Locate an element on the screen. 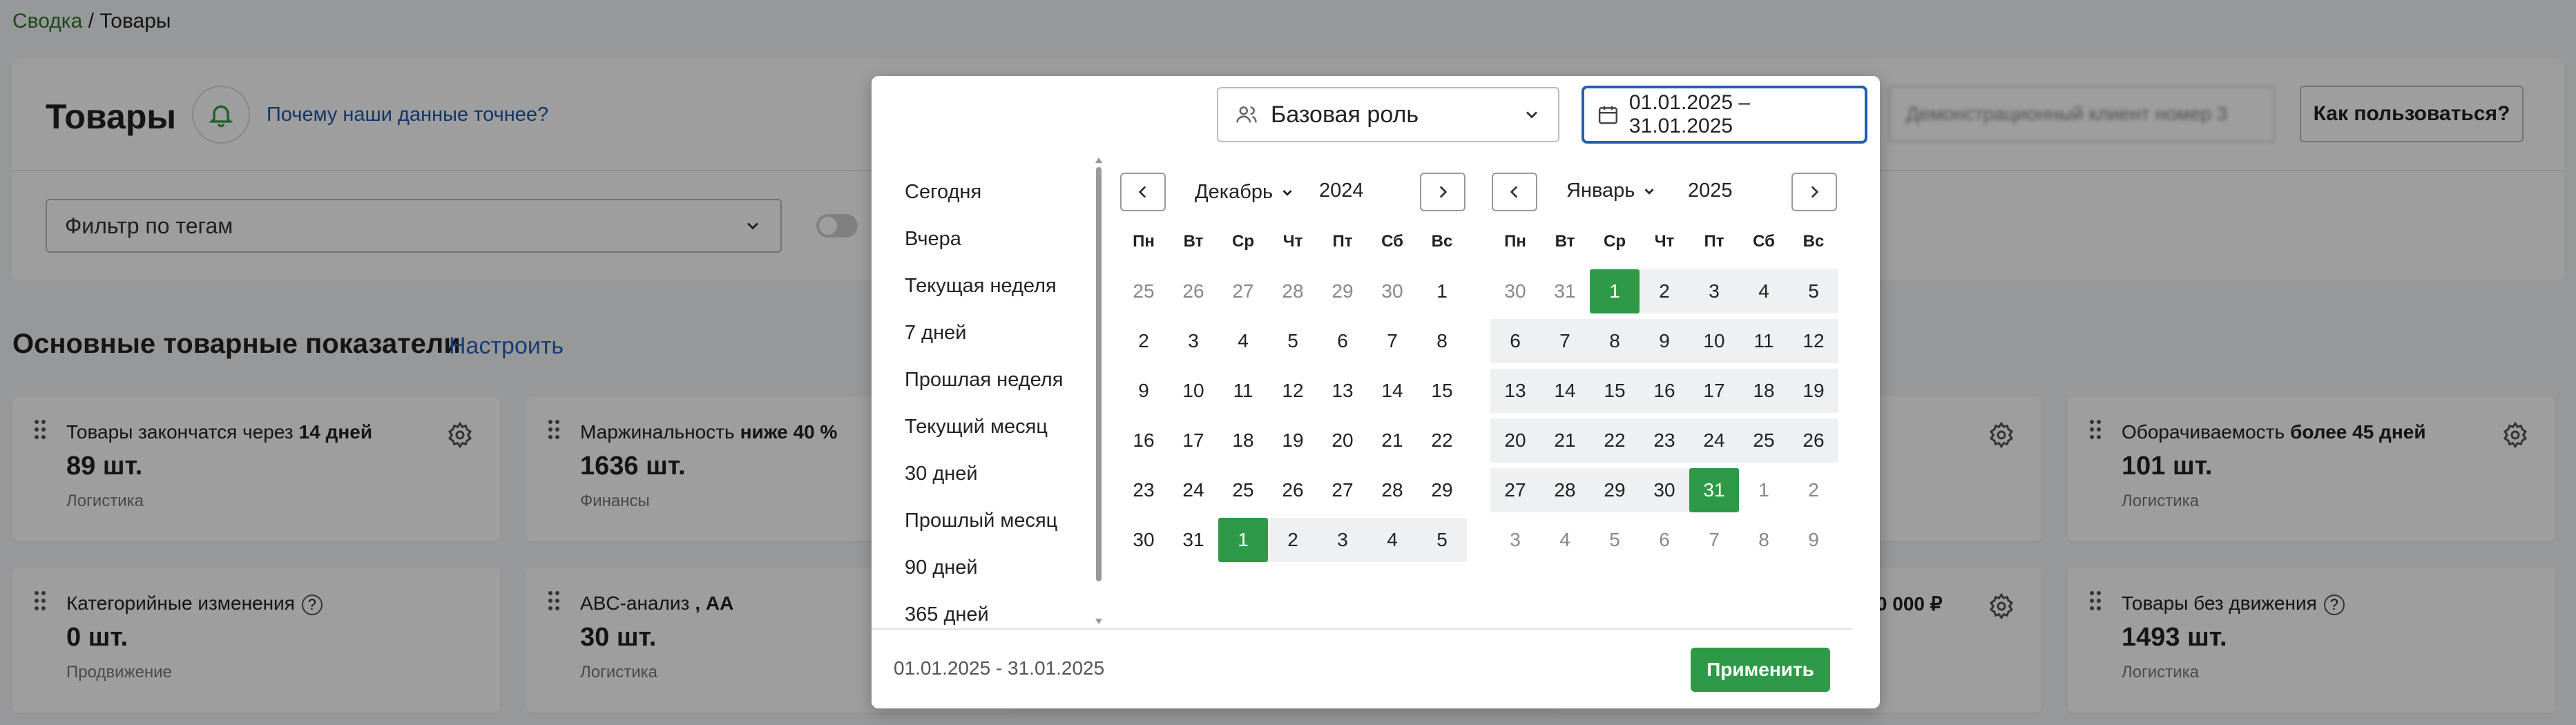 The image size is (2576, 725). preset-today: Сегодня is located at coordinates (943, 192).